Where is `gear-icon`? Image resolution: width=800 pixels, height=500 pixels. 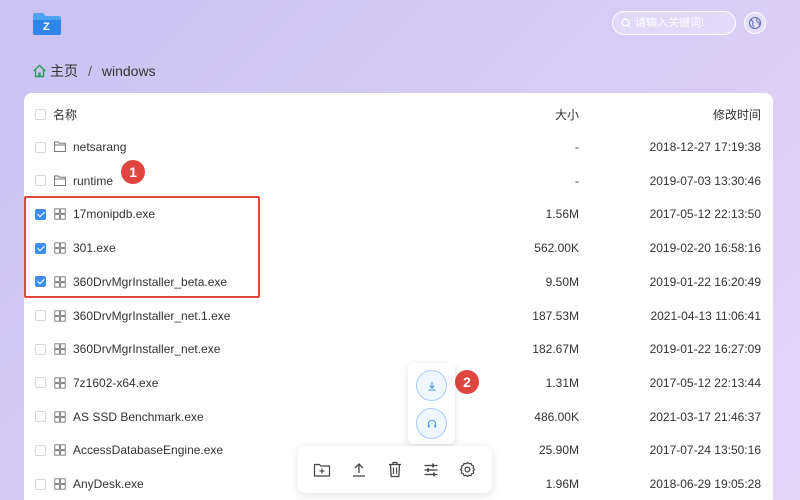 gear-icon is located at coordinates (468, 469).